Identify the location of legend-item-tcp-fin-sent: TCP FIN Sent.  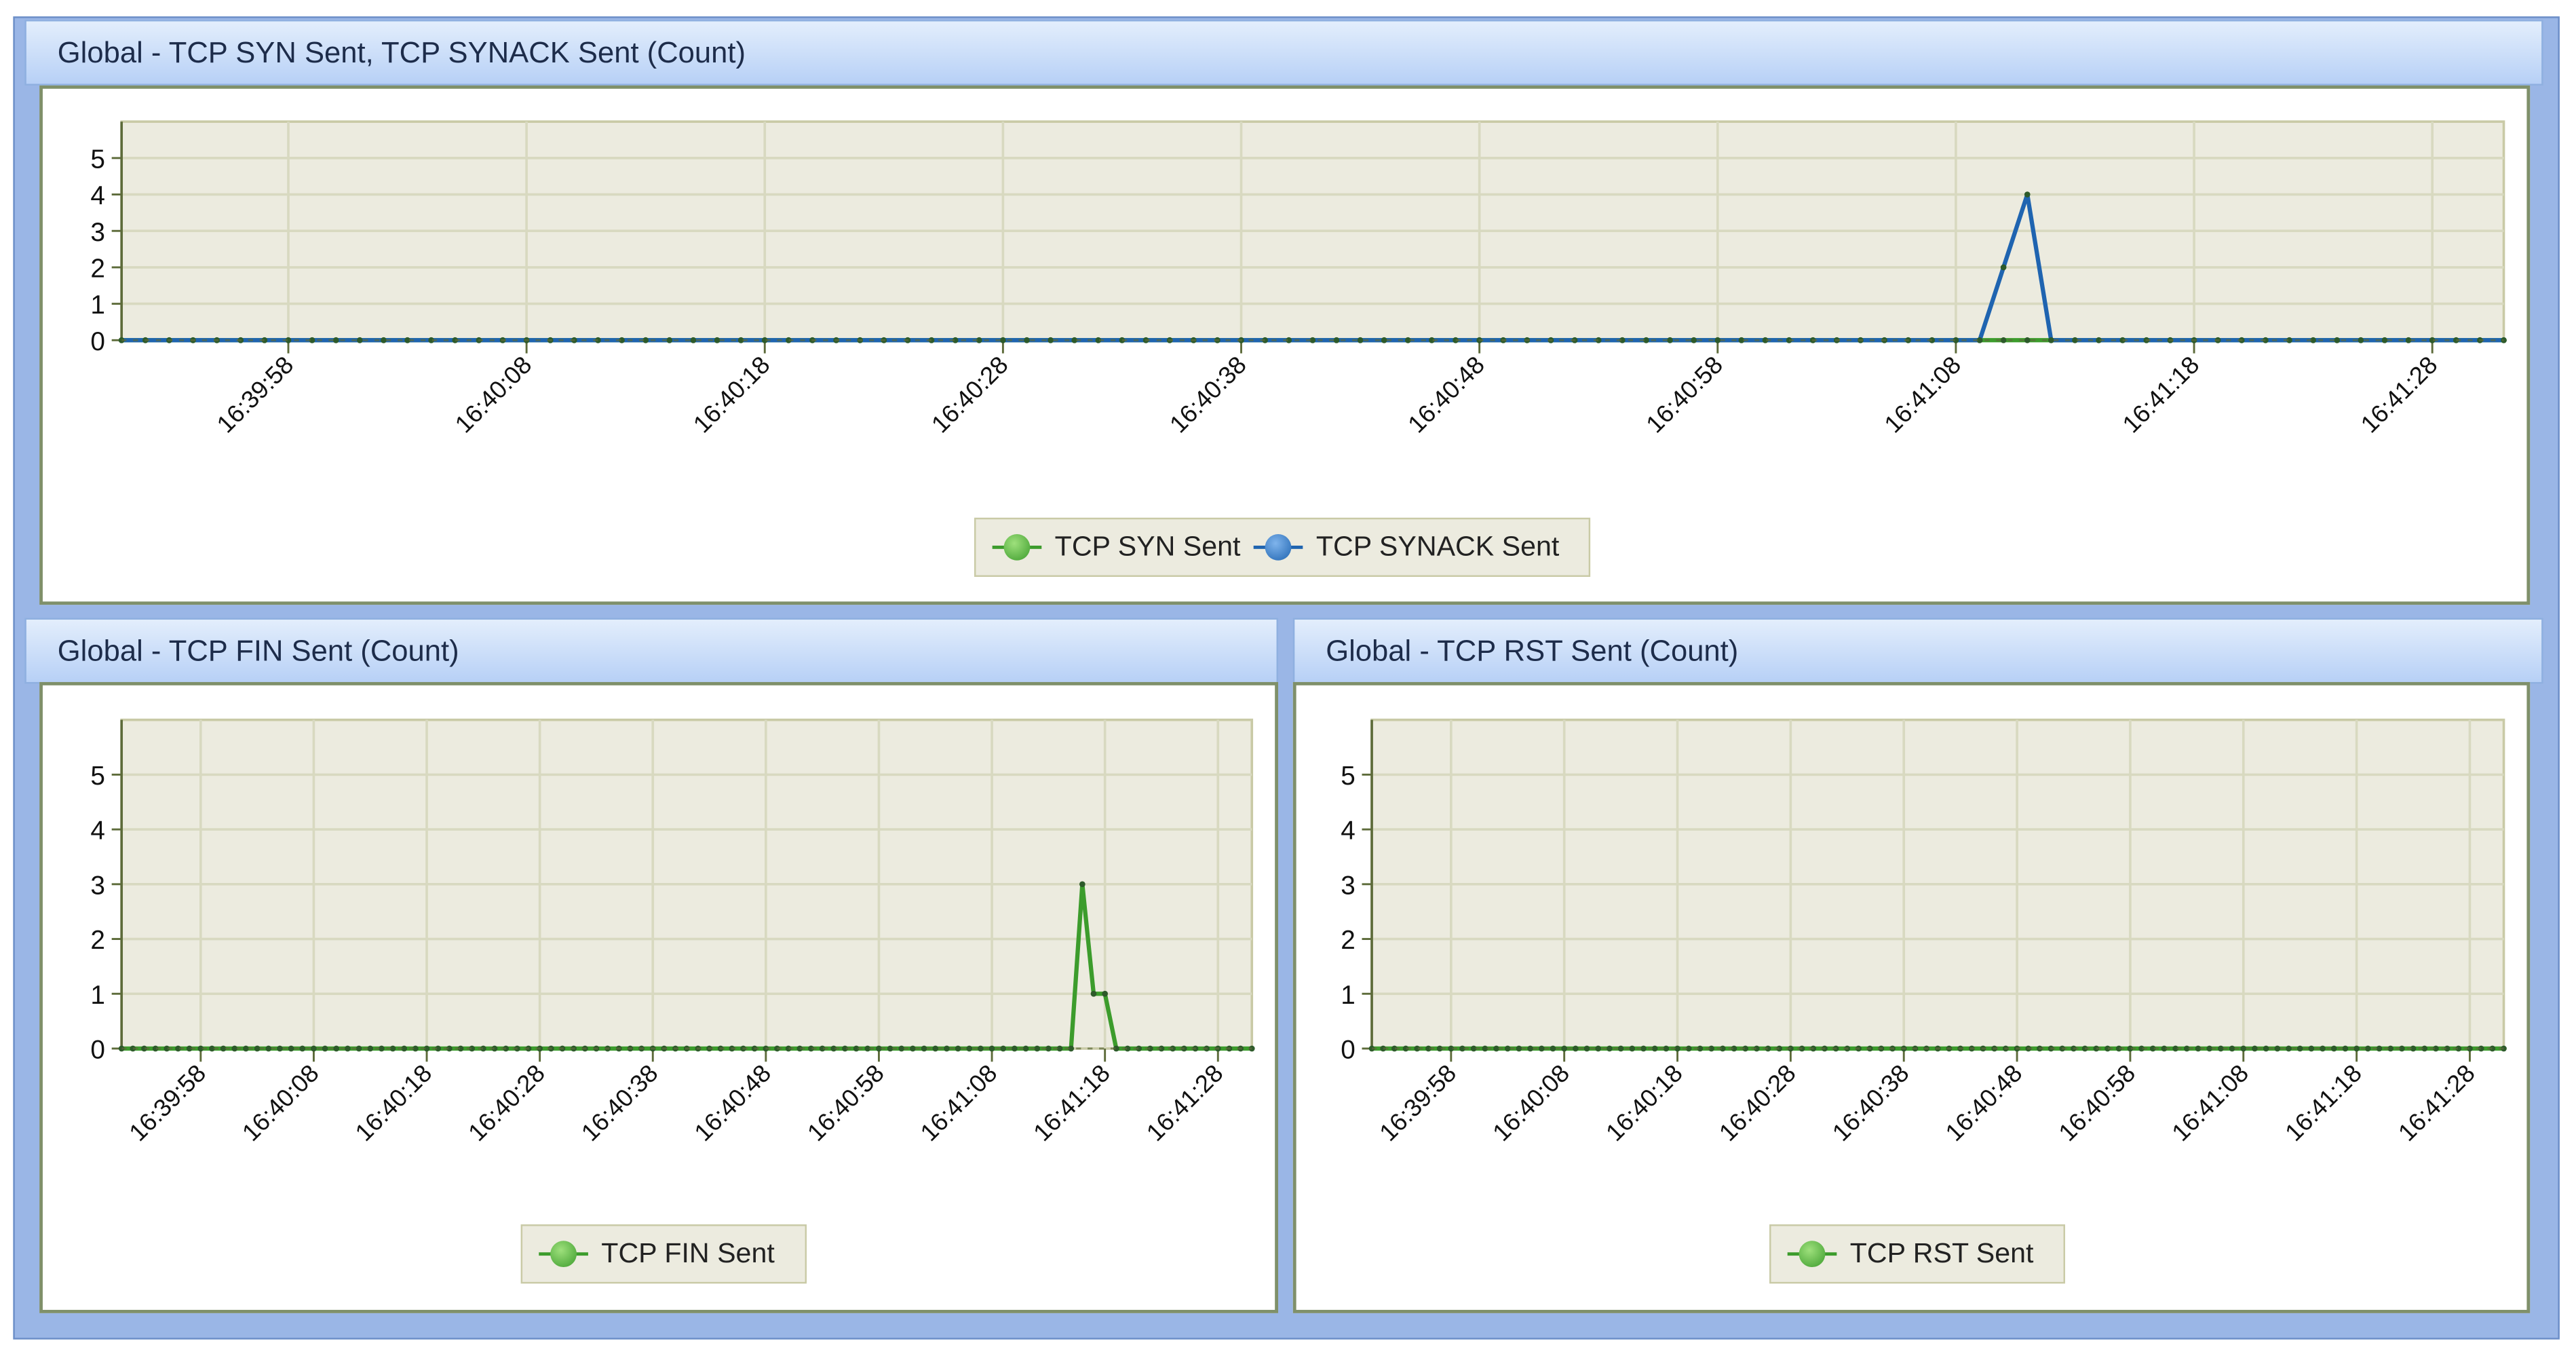
(657, 1253).